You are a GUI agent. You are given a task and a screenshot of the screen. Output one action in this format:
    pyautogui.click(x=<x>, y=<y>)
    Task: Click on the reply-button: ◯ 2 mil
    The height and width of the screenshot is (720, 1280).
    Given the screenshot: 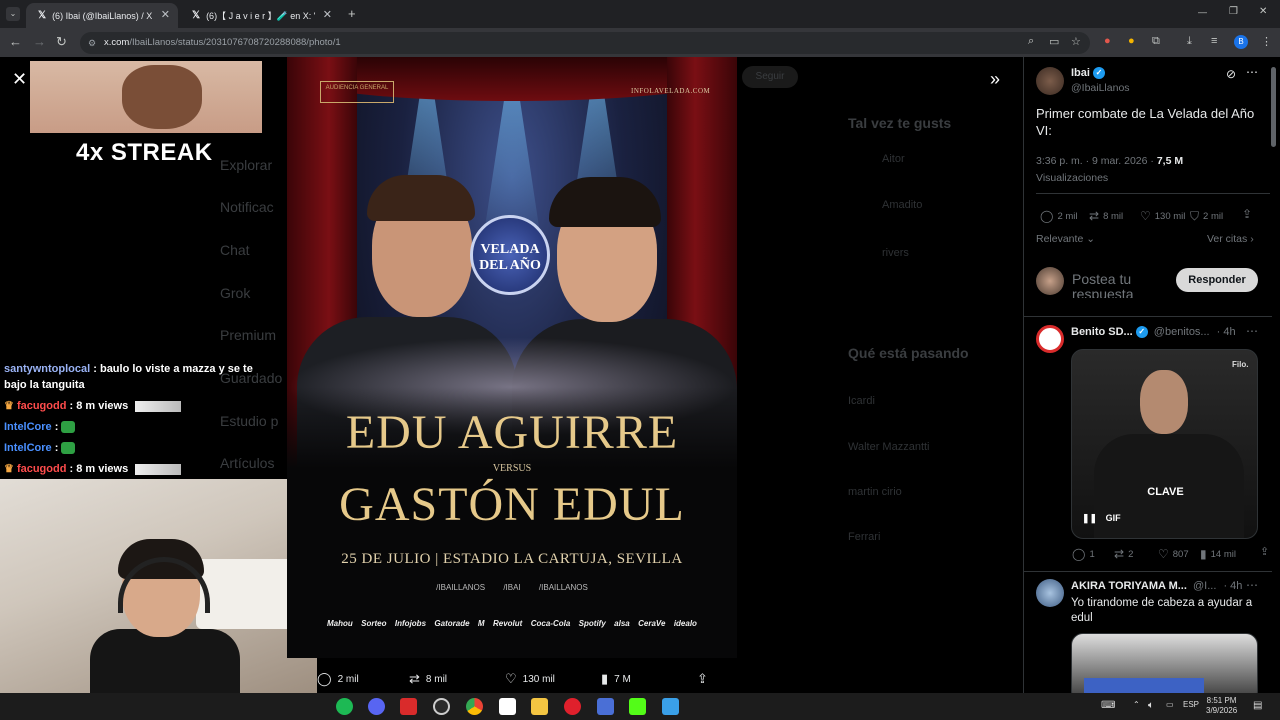 What is the action you would take?
    pyautogui.click(x=338, y=679)
    